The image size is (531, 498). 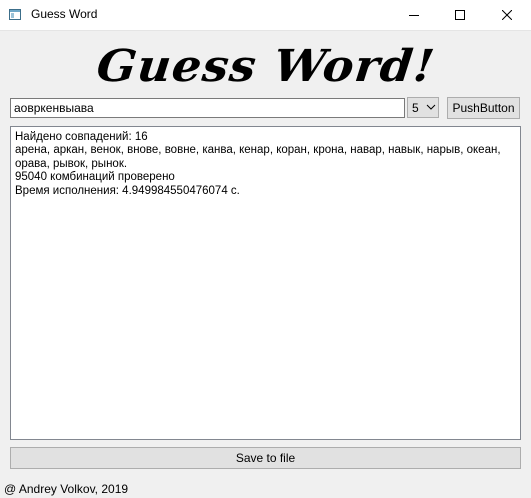 What do you see at coordinates (127, 190) in the screenshot?
I see `result-line: Время исполнения: 4.949984550476074 с.` at bounding box center [127, 190].